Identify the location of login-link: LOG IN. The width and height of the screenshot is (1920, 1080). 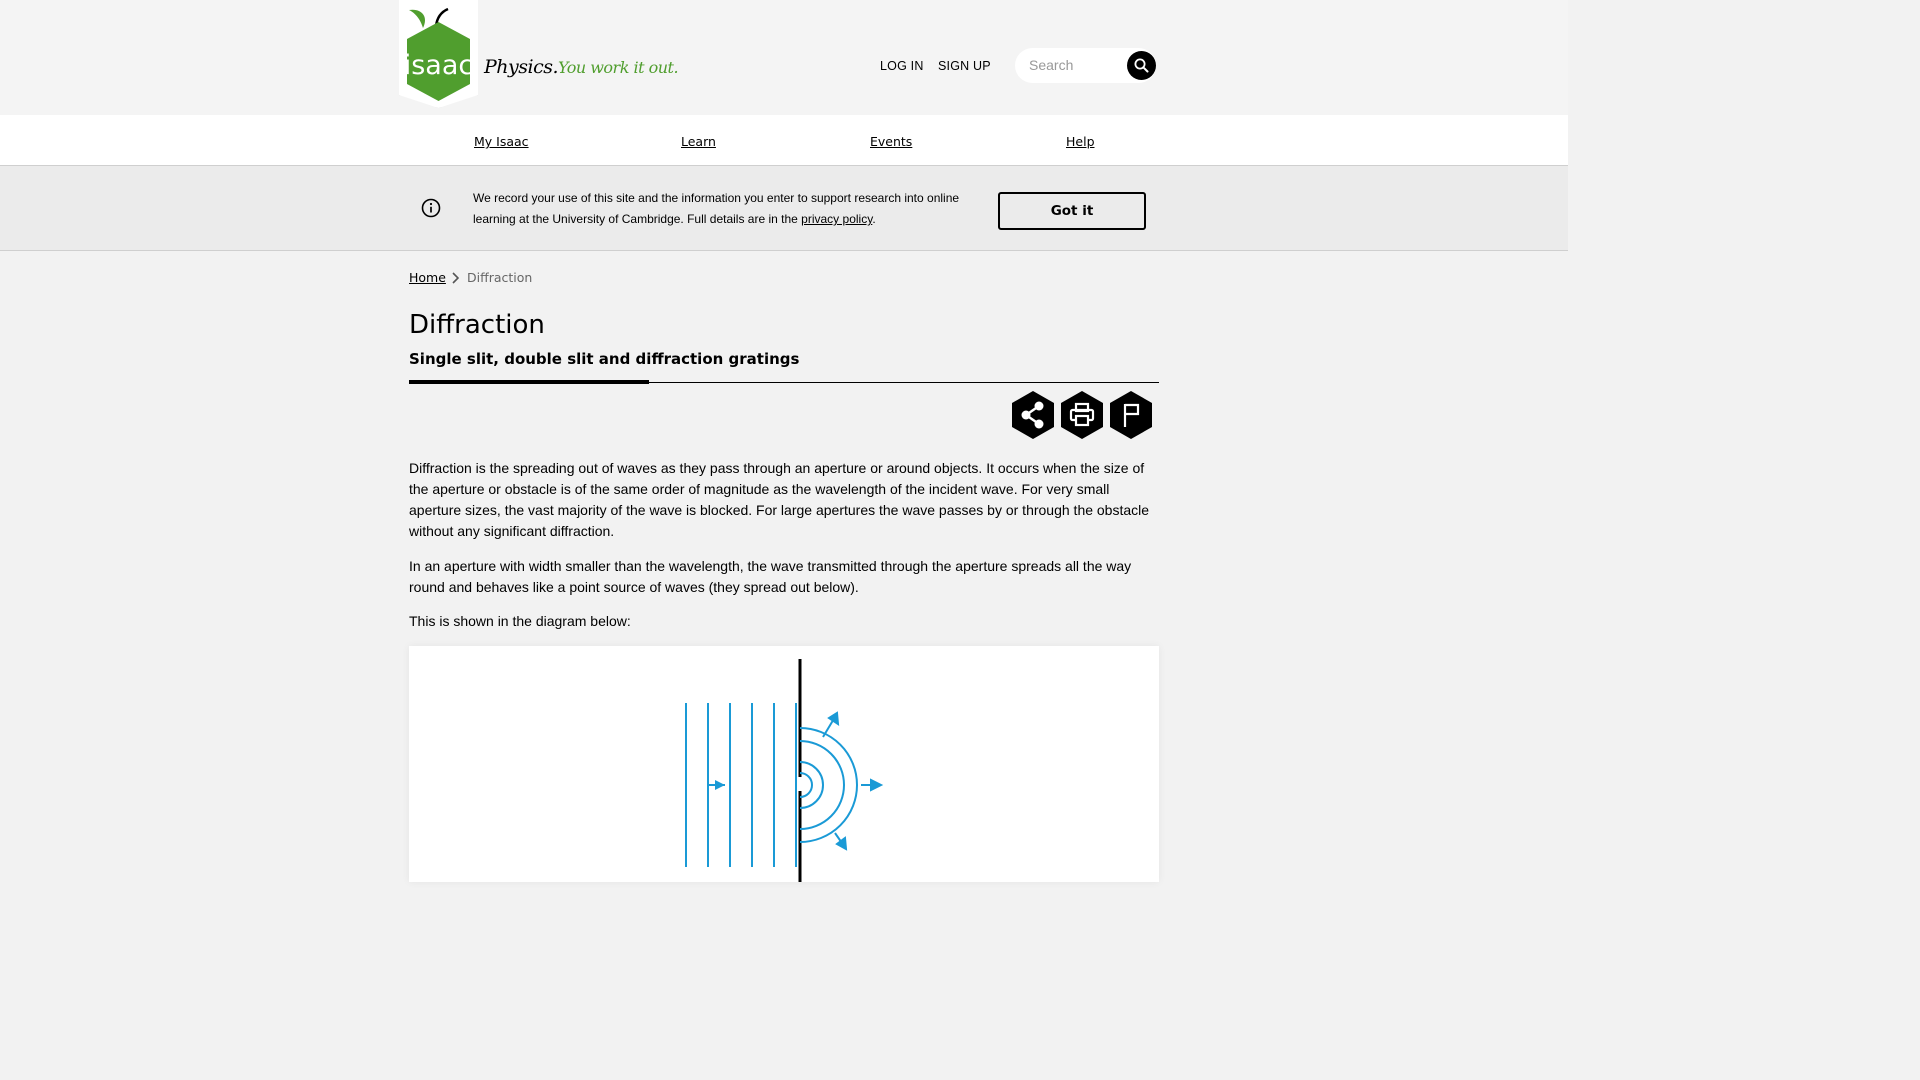
(902, 66).